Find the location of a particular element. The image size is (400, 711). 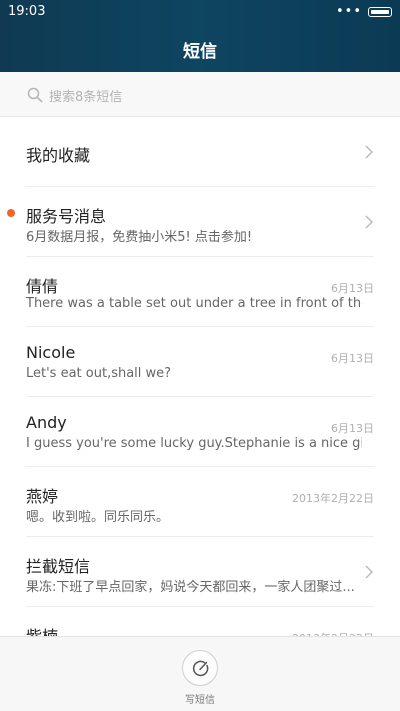

list-item-title: 我的收藏 is located at coordinates (58, 155).